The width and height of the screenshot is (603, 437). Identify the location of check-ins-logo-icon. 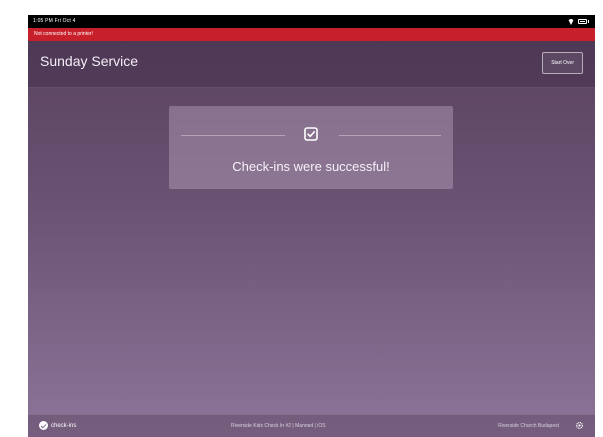
(43, 425).